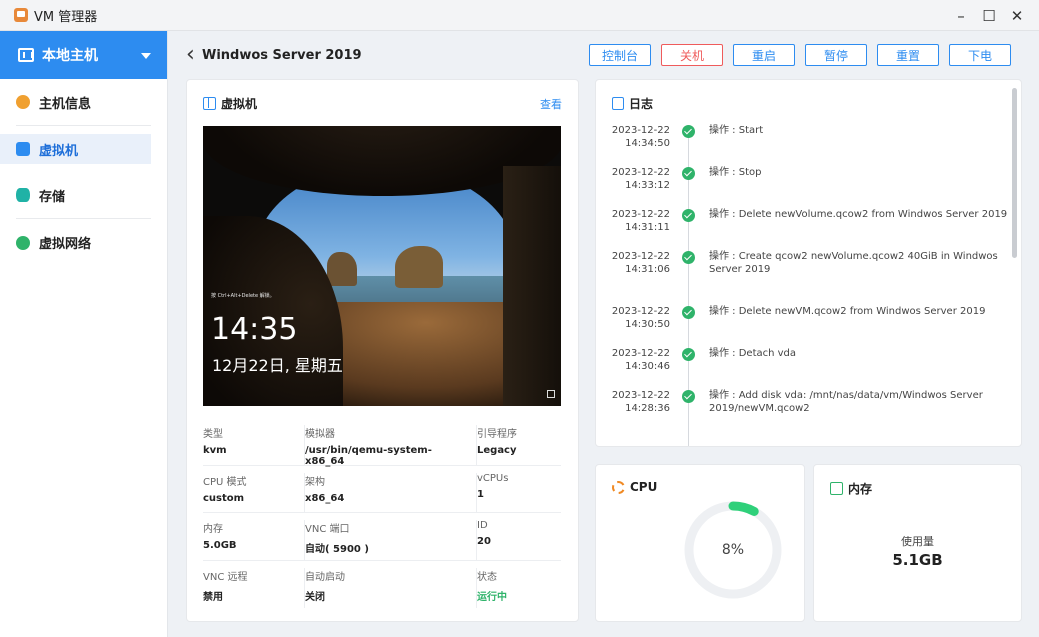  I want to click on window-controls: – ☐ ✕, so click(993, 15).